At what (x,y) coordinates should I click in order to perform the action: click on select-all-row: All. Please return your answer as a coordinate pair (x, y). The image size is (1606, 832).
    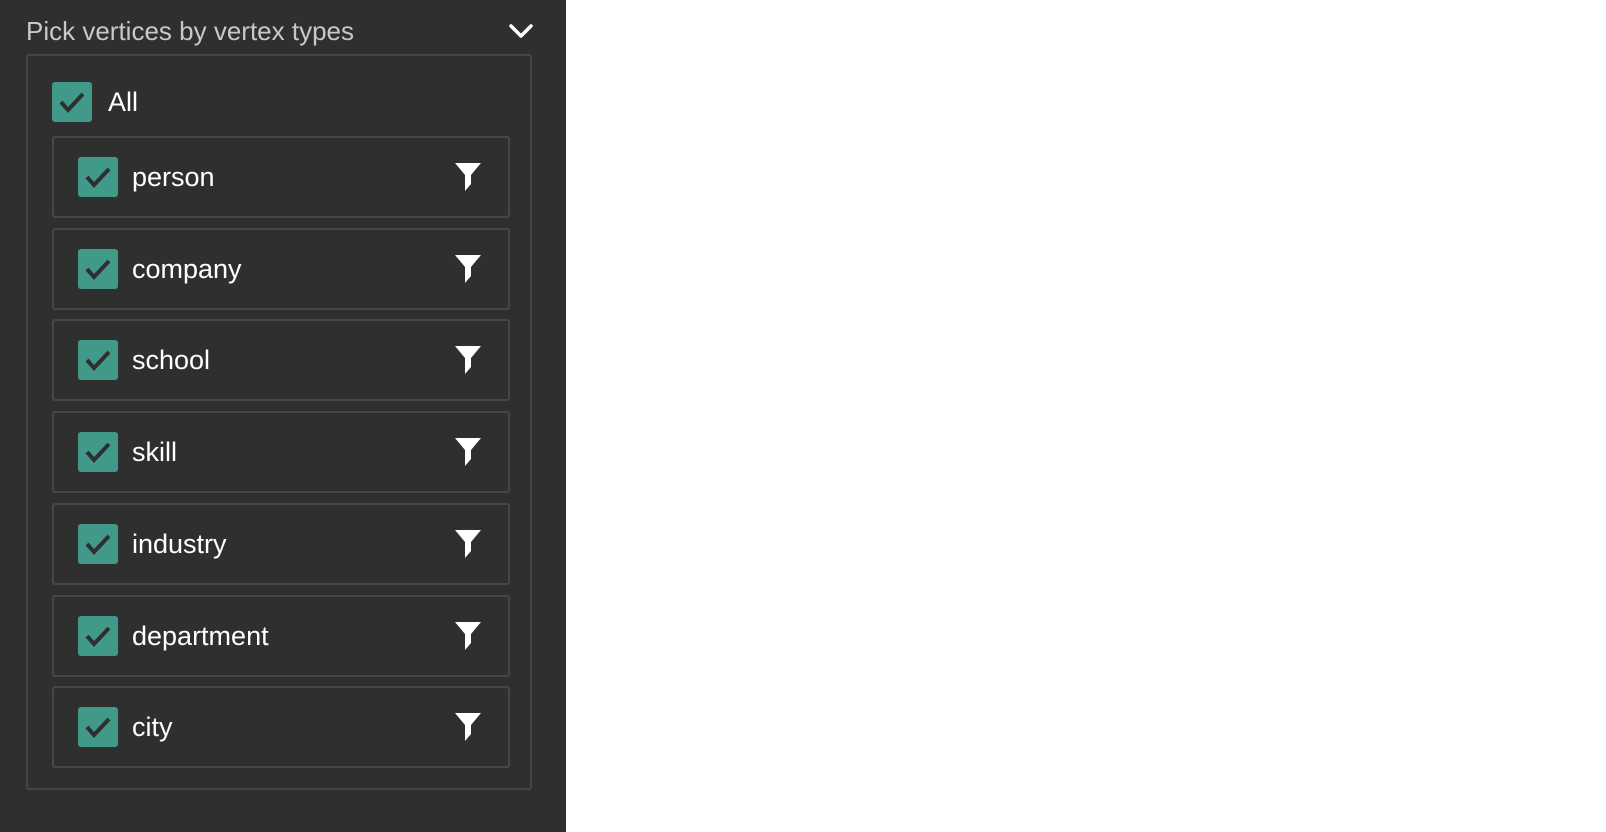
    Looking at the image, I should click on (95, 102).